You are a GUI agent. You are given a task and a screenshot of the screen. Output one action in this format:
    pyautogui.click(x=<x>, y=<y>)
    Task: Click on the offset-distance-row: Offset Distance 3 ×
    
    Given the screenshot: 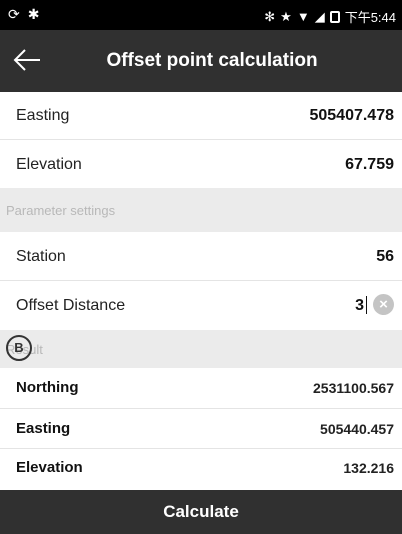 What is the action you would take?
    pyautogui.click(x=201, y=305)
    